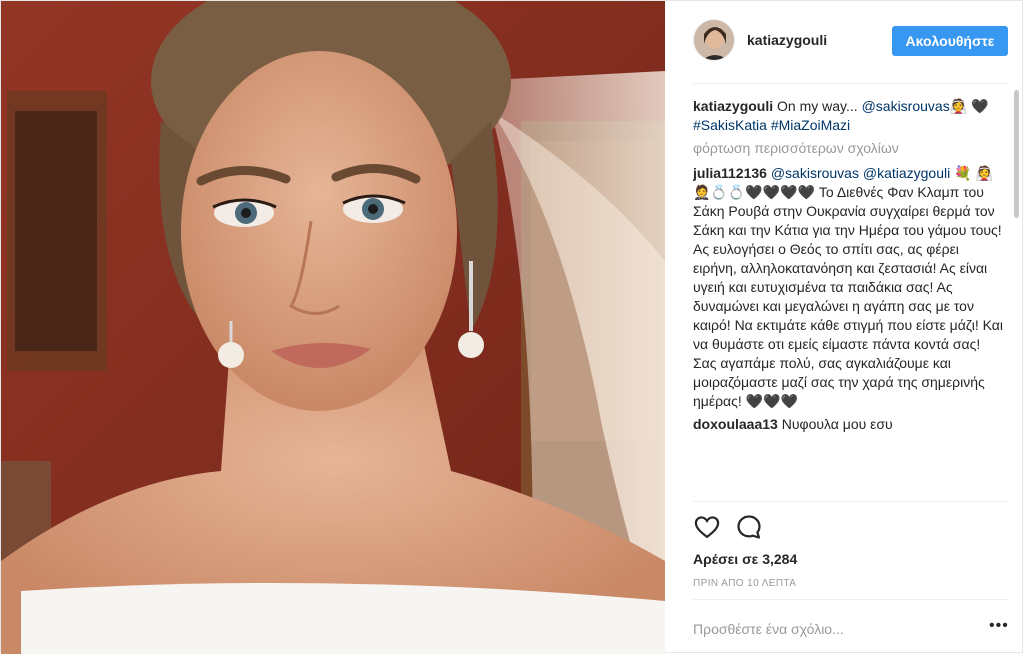 The image size is (1023, 654). I want to click on comment-username: julia112136, so click(730, 173).